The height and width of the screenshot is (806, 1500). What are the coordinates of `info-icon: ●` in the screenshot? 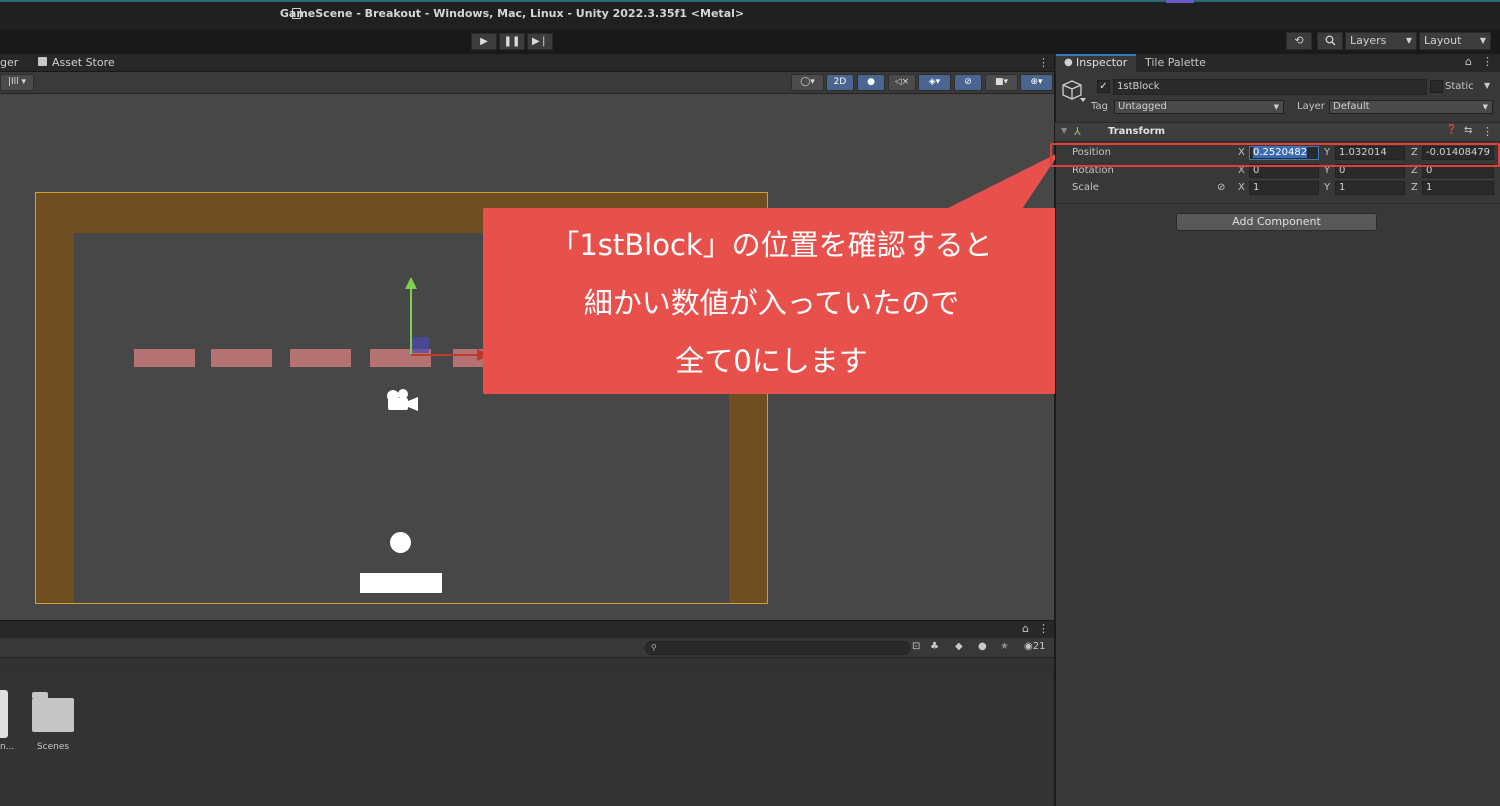 It's located at (1068, 62).